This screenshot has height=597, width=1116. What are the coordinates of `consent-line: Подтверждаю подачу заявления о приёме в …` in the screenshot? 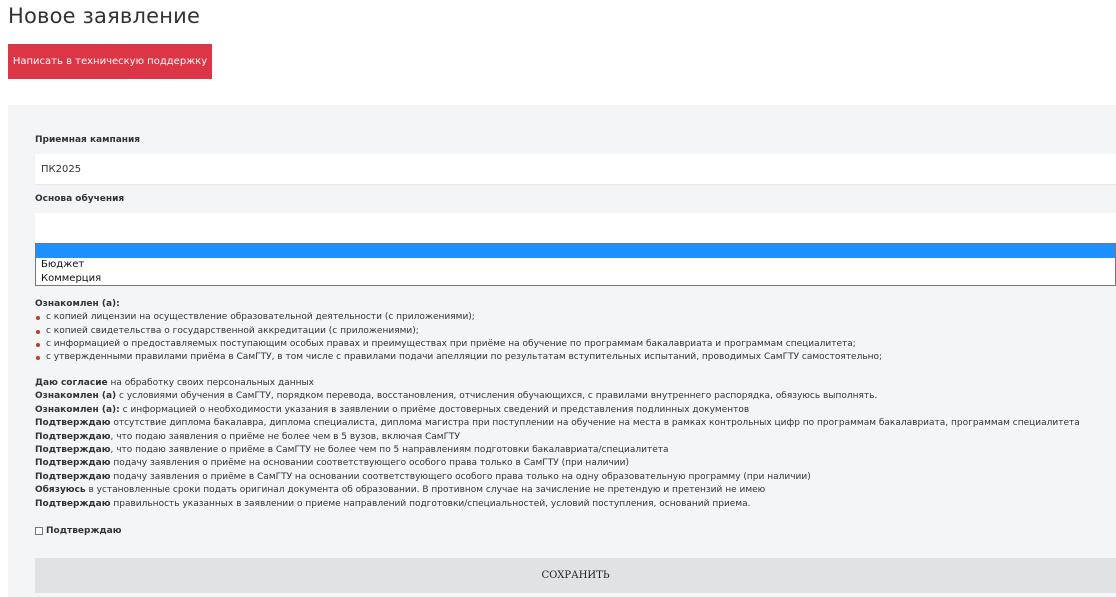 It's located at (557, 477).